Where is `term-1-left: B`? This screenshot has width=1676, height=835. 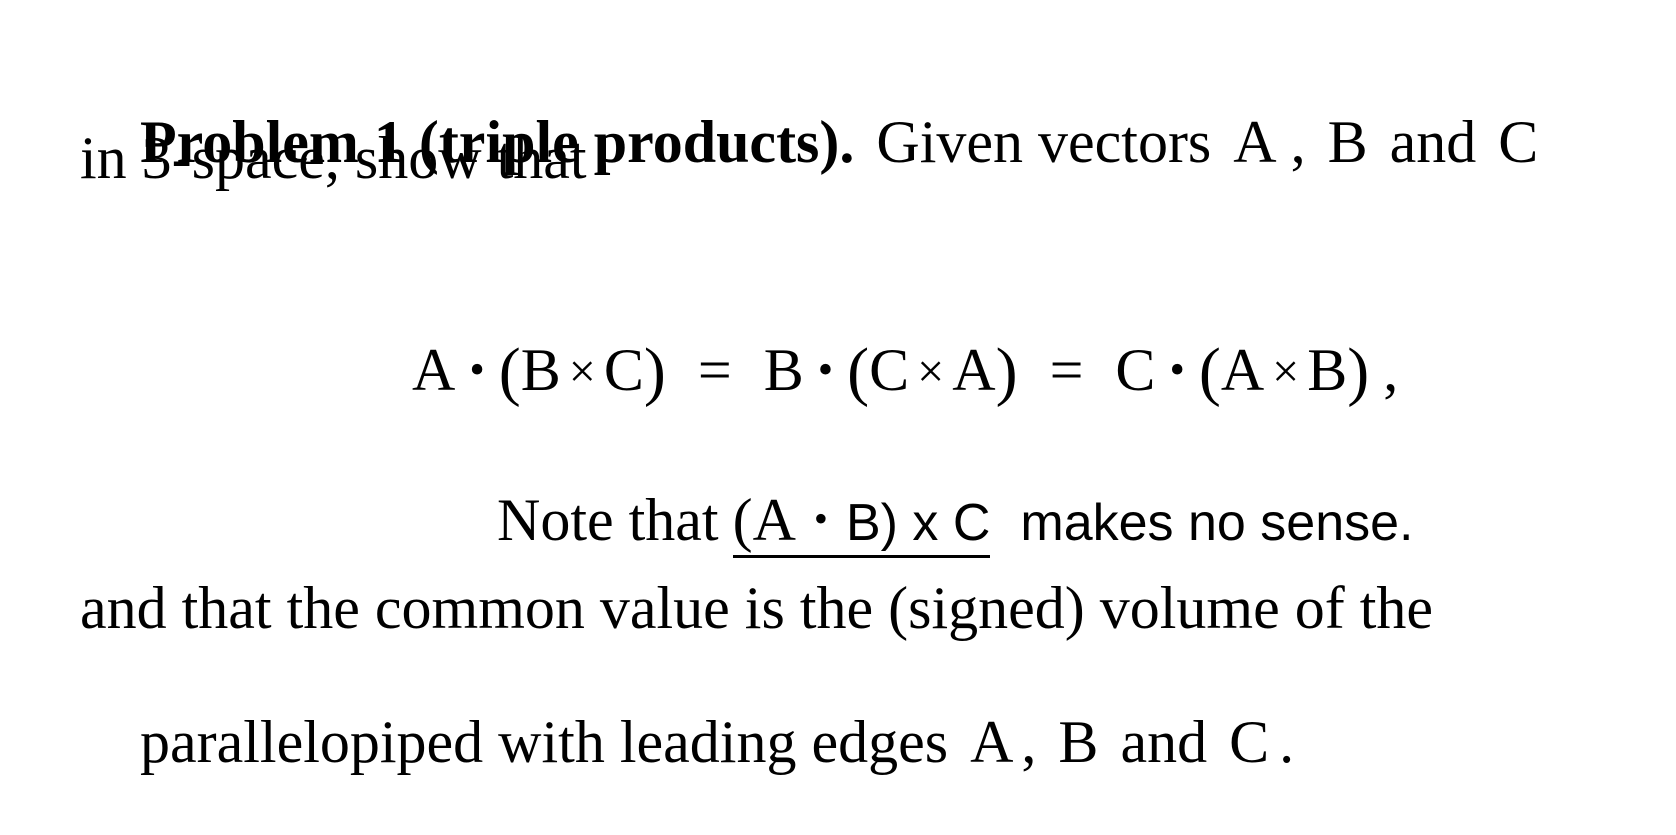 term-1-left: B is located at coordinates (540, 370).